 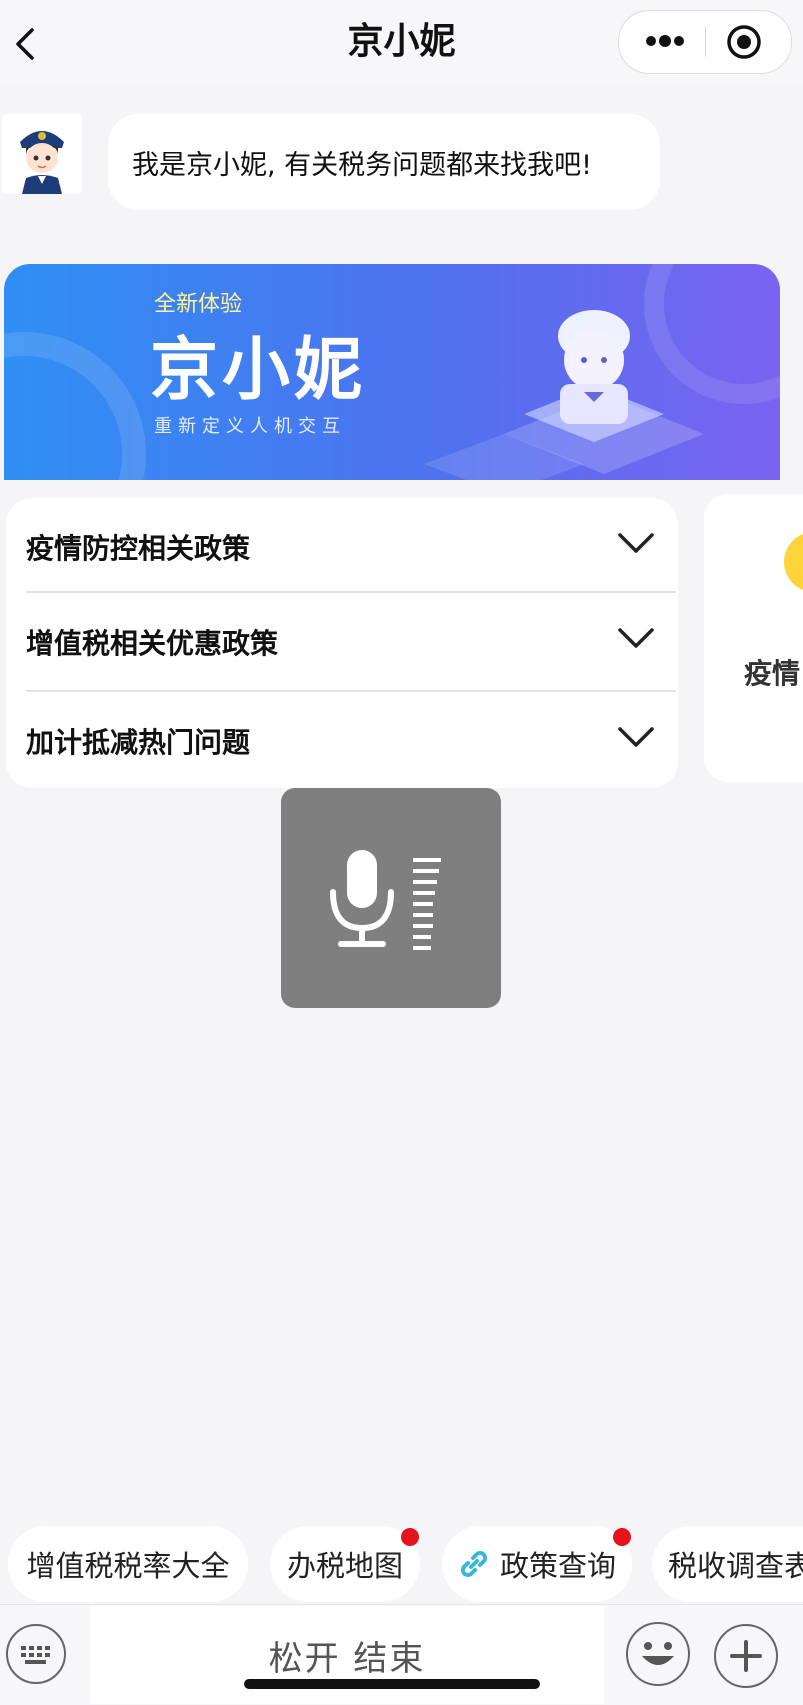 I want to click on assistant-greeting-bubble: 我是京小妮, 有关税务问题都来找我吧!, so click(x=384, y=162).